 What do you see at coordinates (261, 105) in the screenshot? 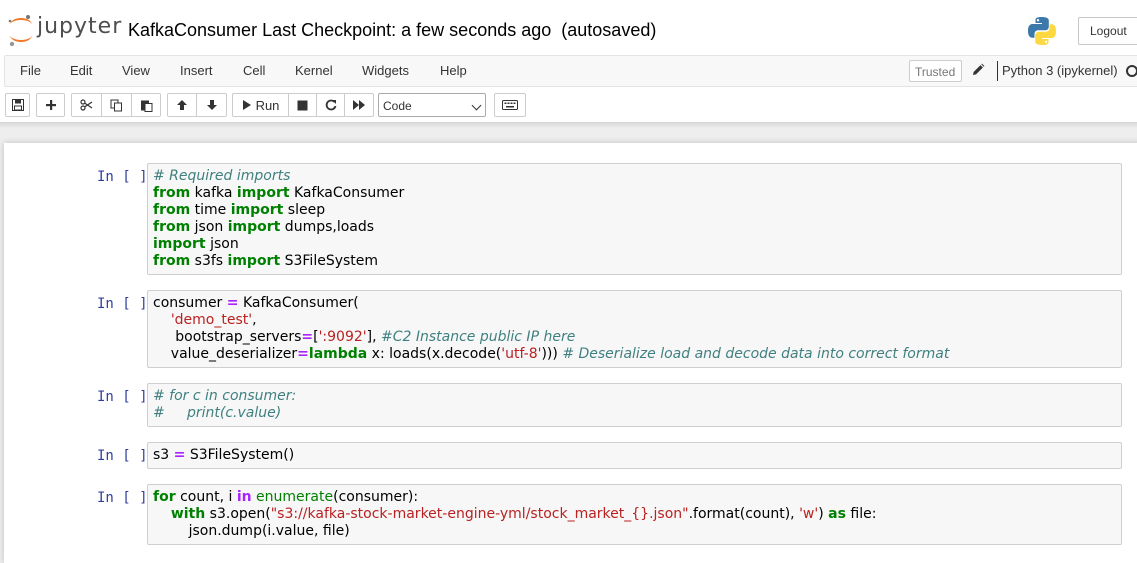
I see `run-button: Run` at bounding box center [261, 105].